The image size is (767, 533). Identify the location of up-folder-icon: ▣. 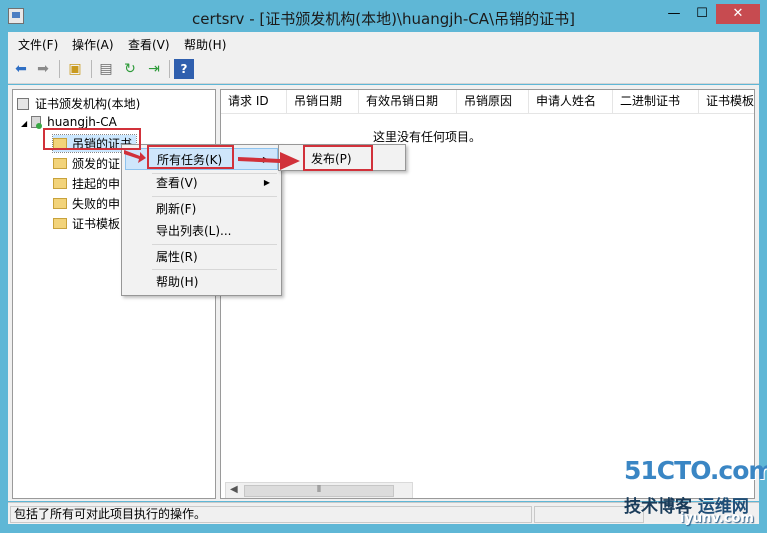
(75, 69).